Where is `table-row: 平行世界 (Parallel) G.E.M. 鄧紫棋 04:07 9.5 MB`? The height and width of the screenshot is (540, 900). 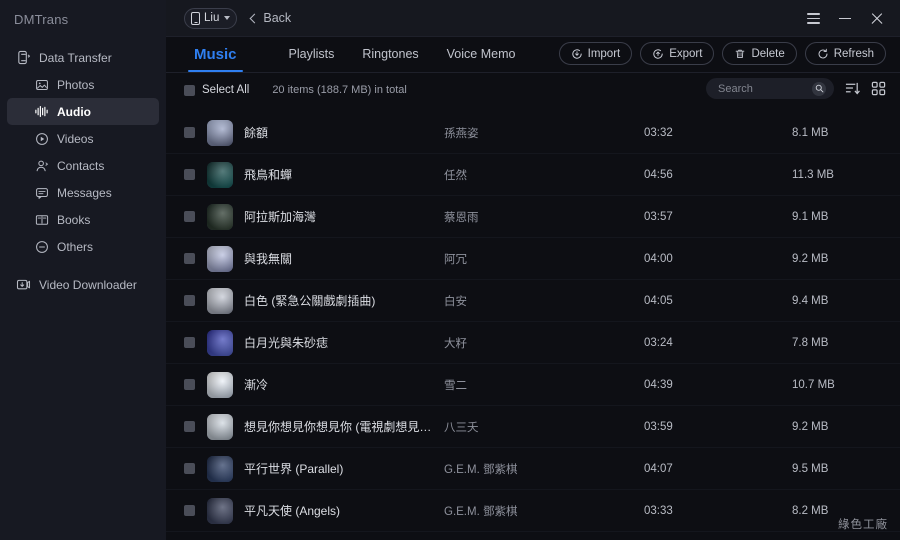 table-row: 平行世界 (Parallel) G.E.M. 鄧紫棋 04:07 9.5 MB is located at coordinates (533, 469).